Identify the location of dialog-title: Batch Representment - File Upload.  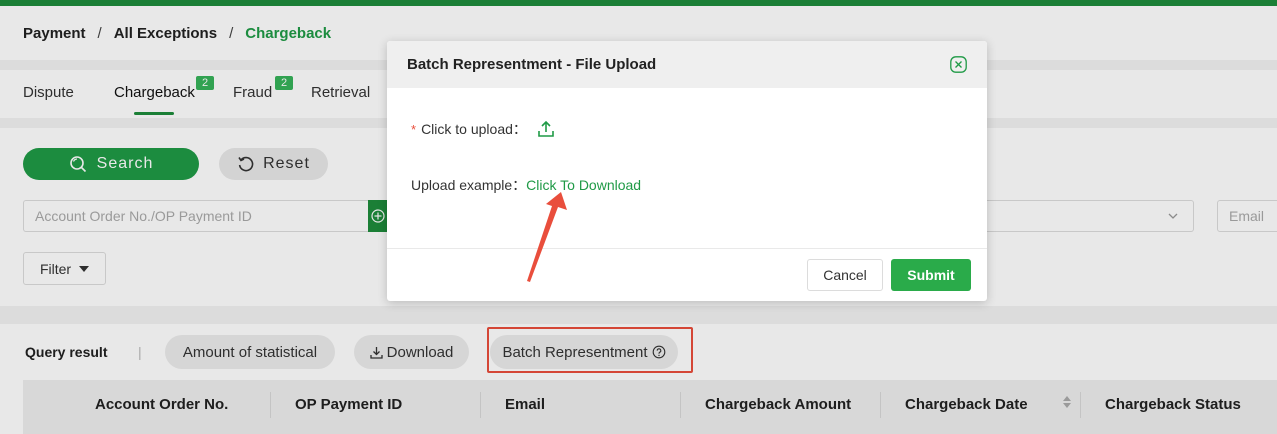
(532, 64).